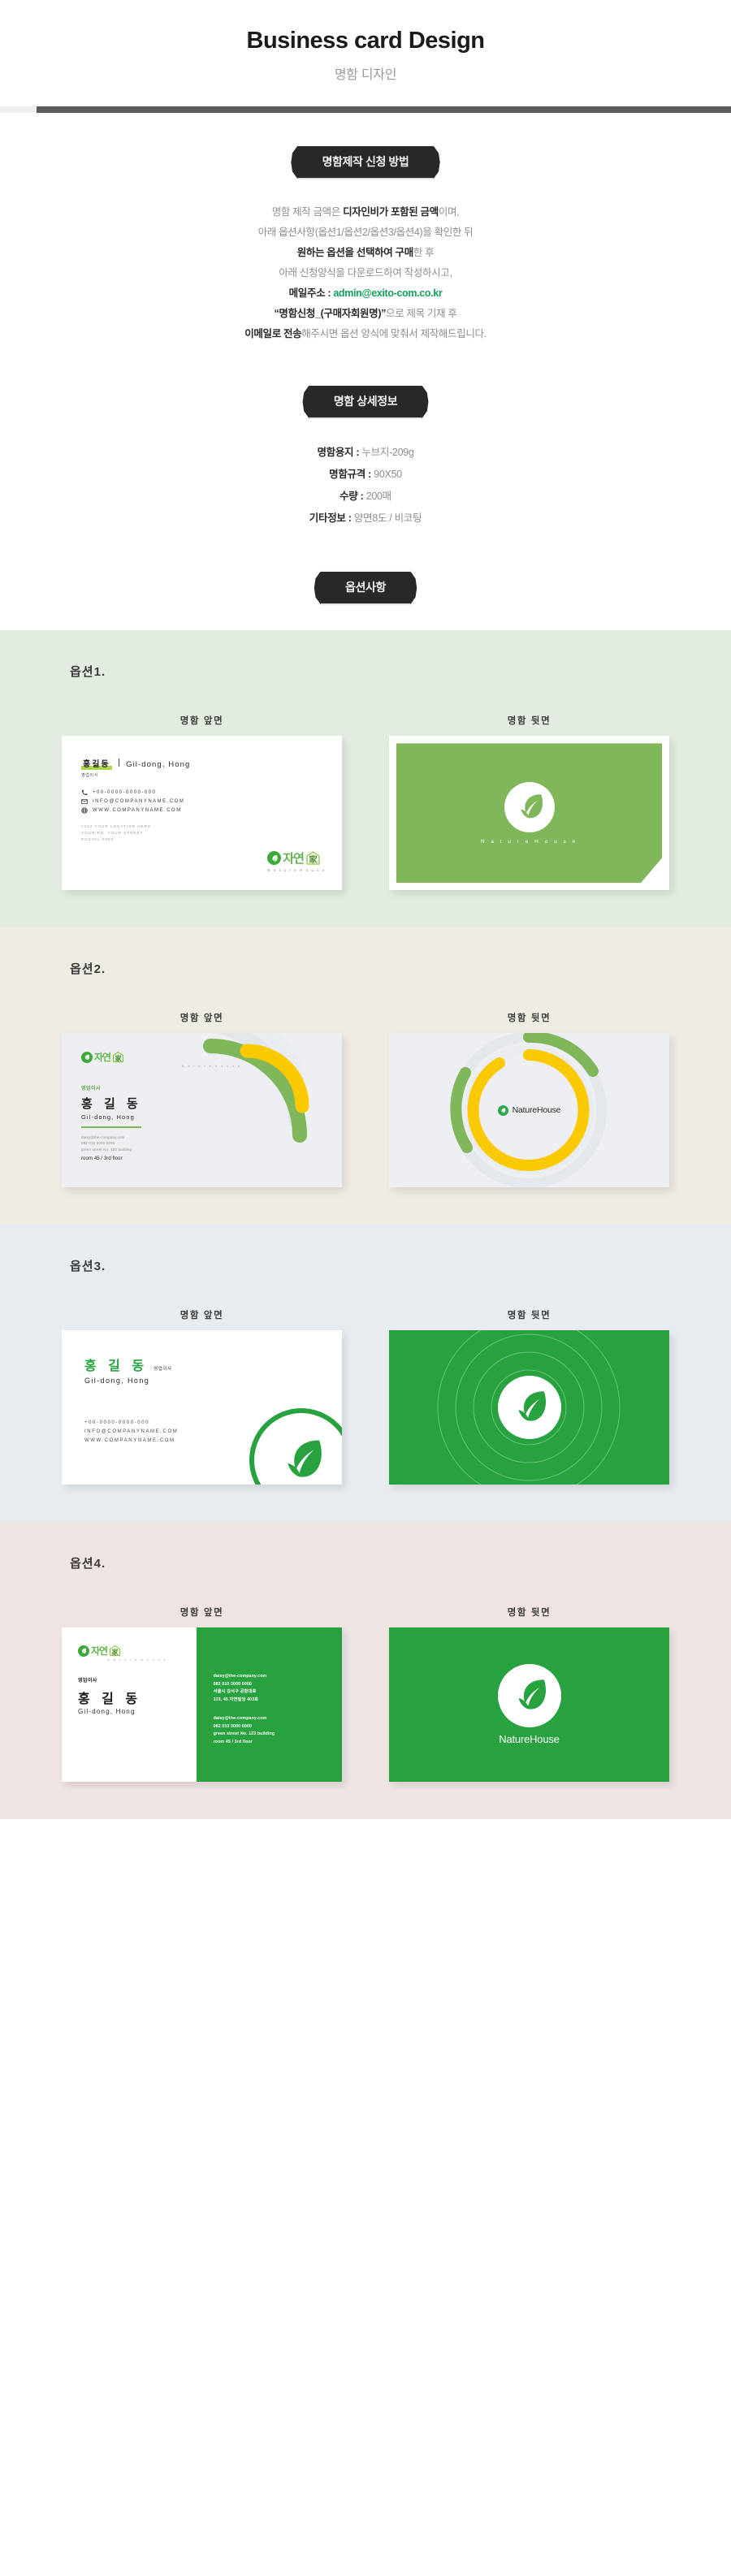 This screenshot has width=731, height=2576. What do you see at coordinates (88, 673) in the screenshot?
I see `option-1-label: 옵션1.` at bounding box center [88, 673].